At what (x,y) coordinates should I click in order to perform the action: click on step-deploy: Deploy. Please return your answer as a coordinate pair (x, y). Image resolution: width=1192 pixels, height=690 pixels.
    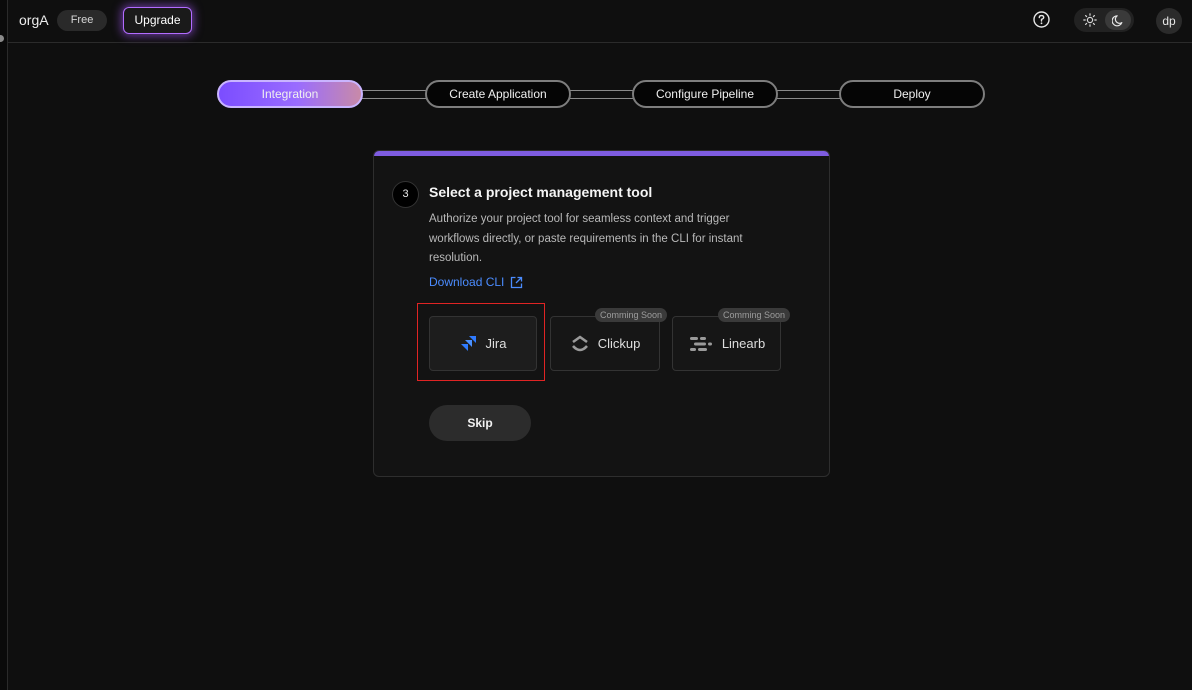
    Looking at the image, I should click on (912, 94).